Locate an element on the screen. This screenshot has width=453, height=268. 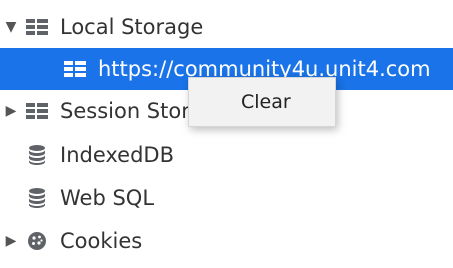
clear-menu-item: Clear is located at coordinates (262, 102).